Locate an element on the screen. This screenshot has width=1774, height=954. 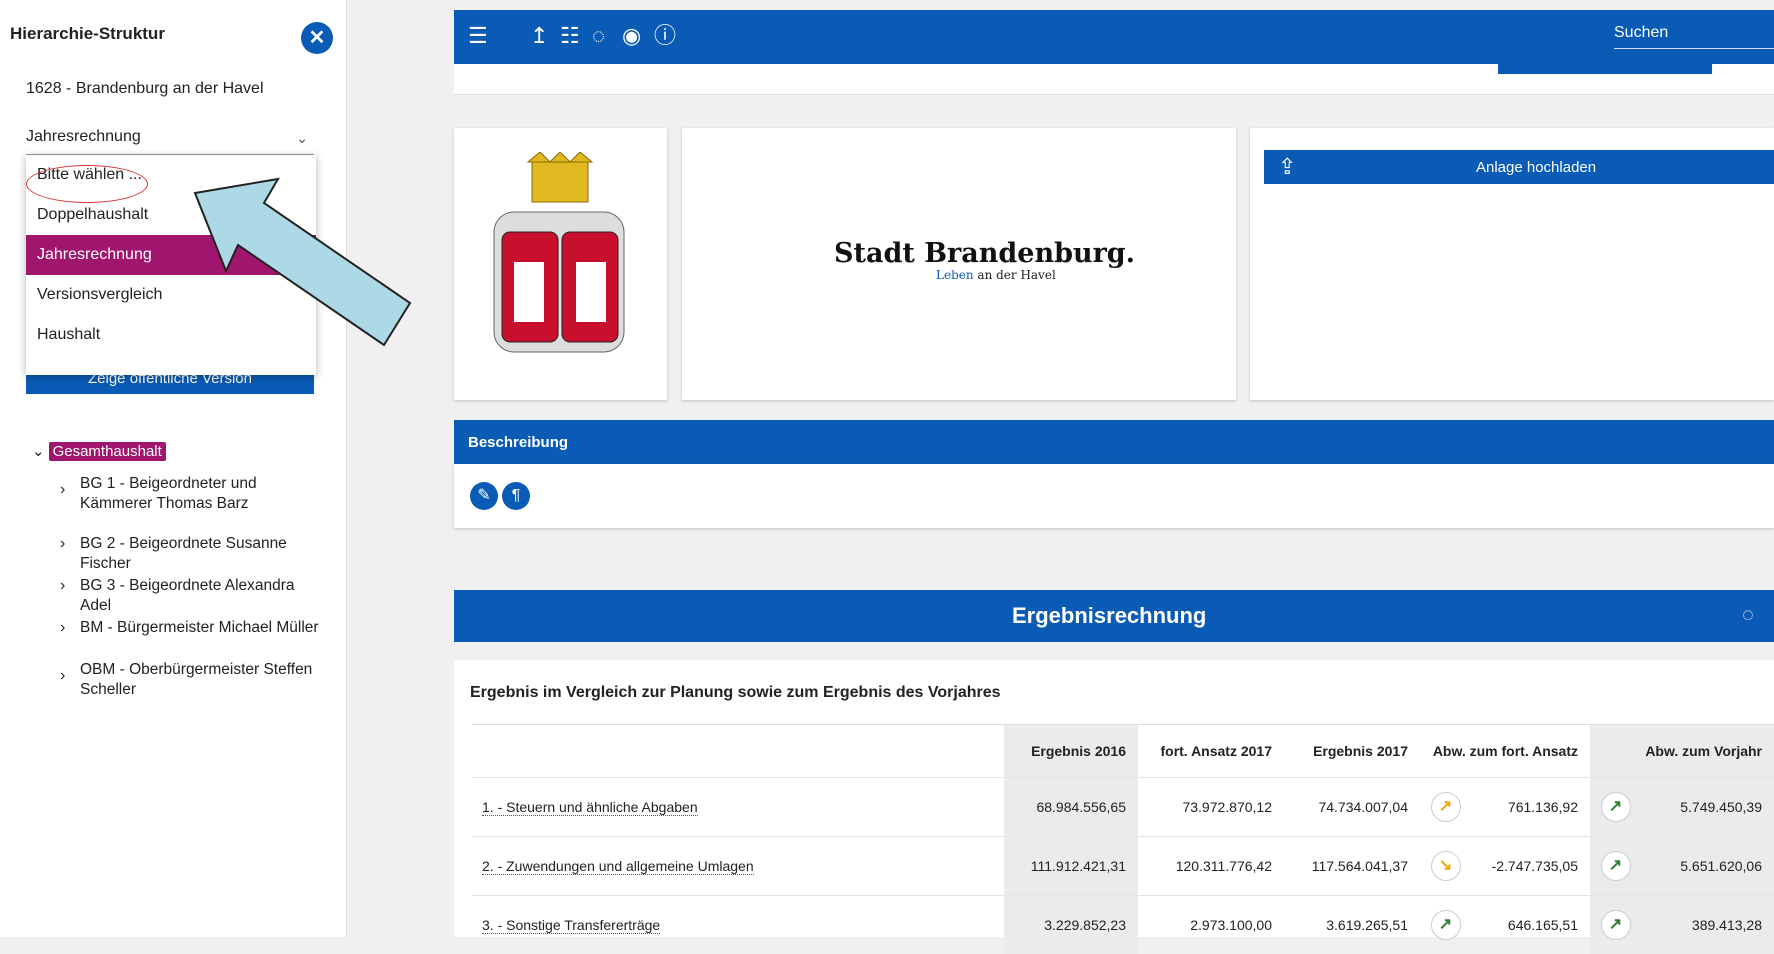
row-label: 2. - Zuwendungen und allgemeine Umlagen is located at coordinates (738, 866).